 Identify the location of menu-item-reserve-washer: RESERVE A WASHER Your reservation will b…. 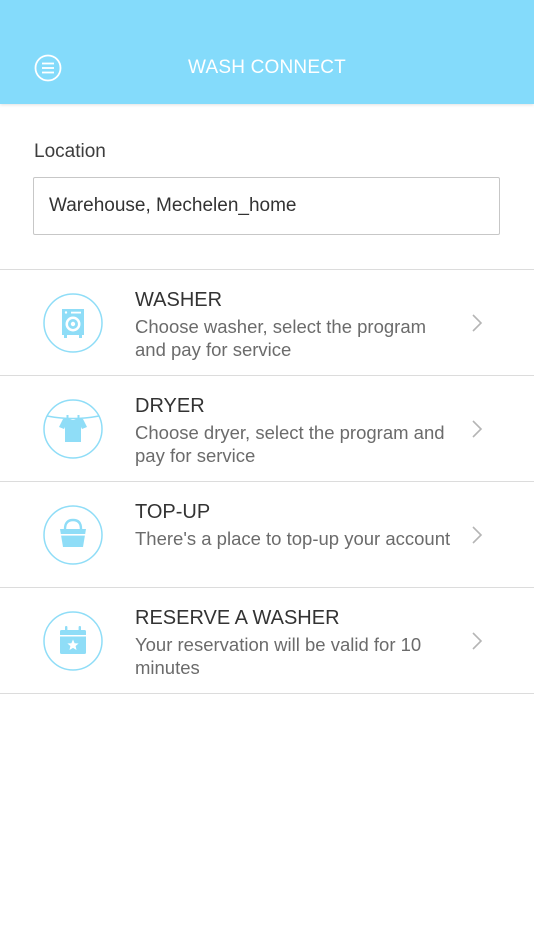
(267, 641).